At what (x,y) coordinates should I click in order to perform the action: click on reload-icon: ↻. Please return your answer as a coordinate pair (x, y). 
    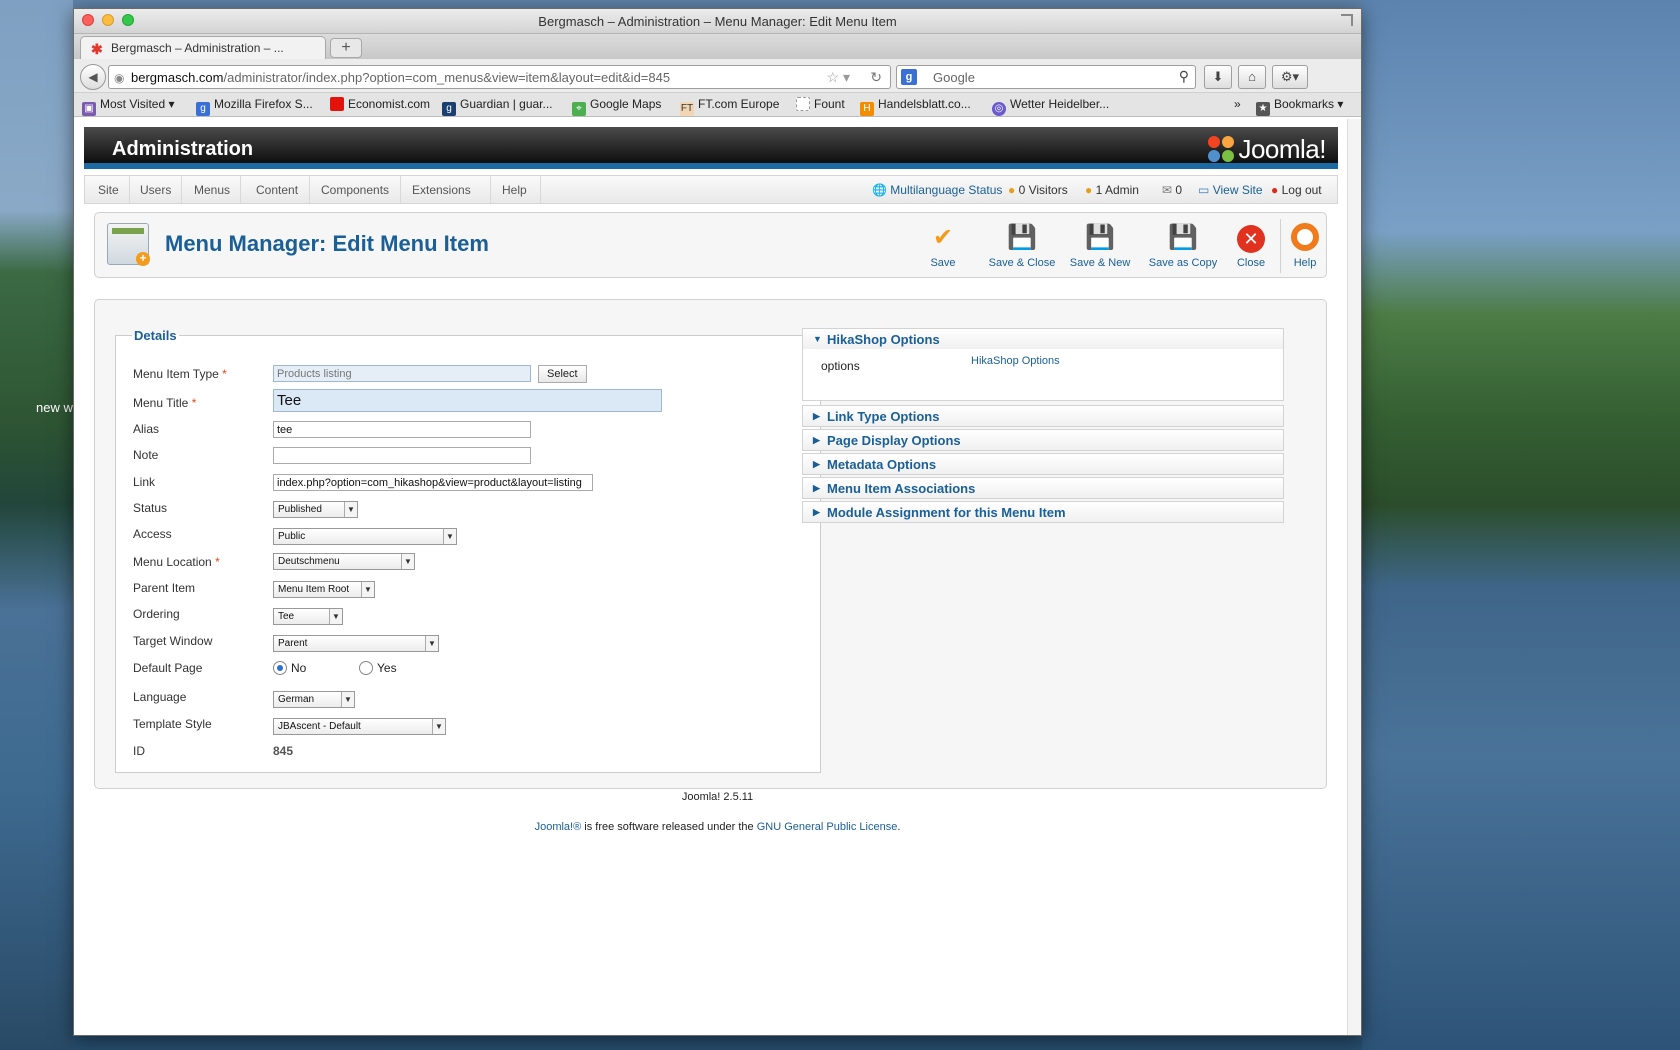
    Looking at the image, I should click on (876, 77).